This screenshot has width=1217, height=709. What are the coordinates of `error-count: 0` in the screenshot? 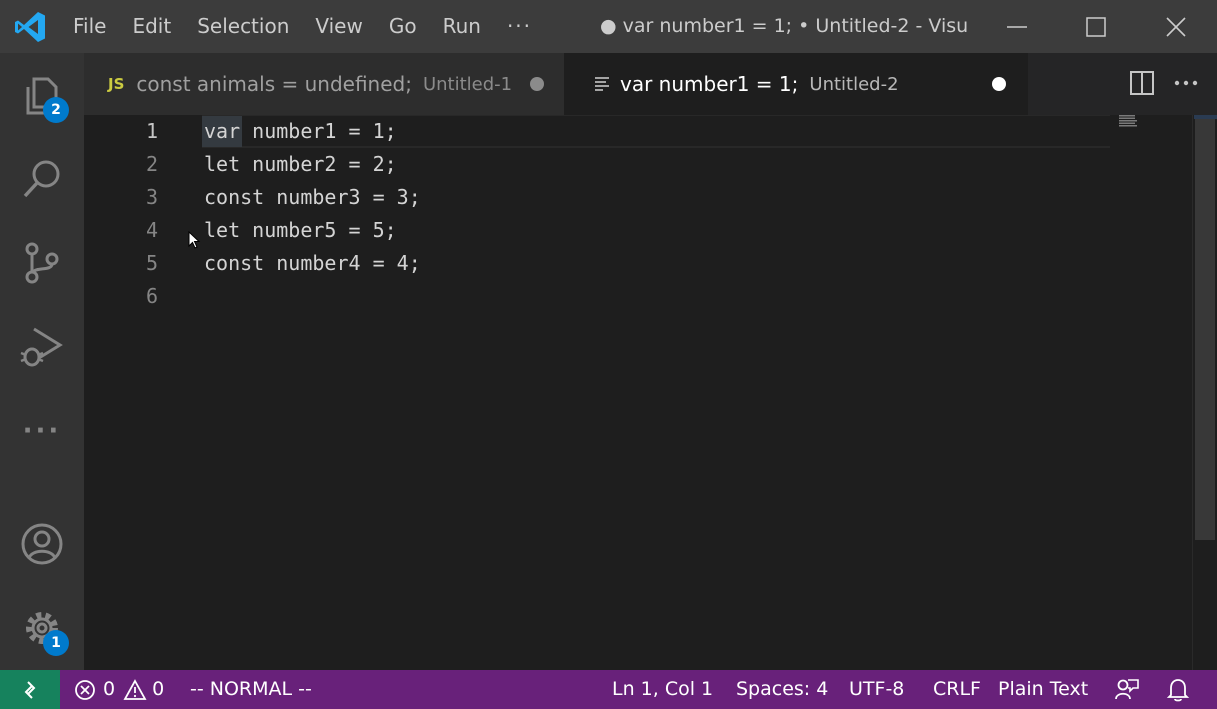 It's located at (109, 689).